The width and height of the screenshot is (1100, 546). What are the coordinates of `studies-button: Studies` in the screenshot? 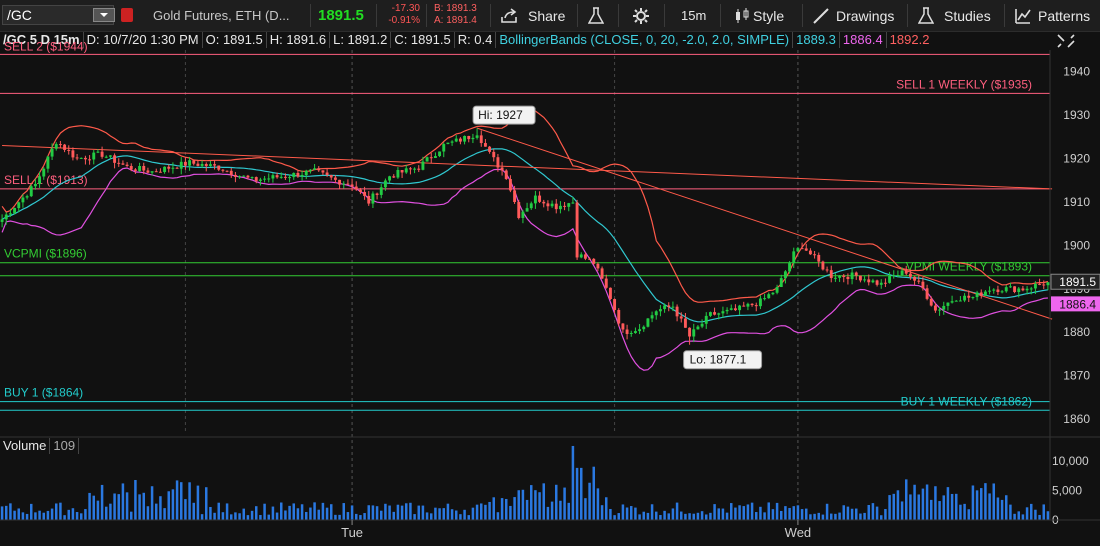 It's located at (954, 15).